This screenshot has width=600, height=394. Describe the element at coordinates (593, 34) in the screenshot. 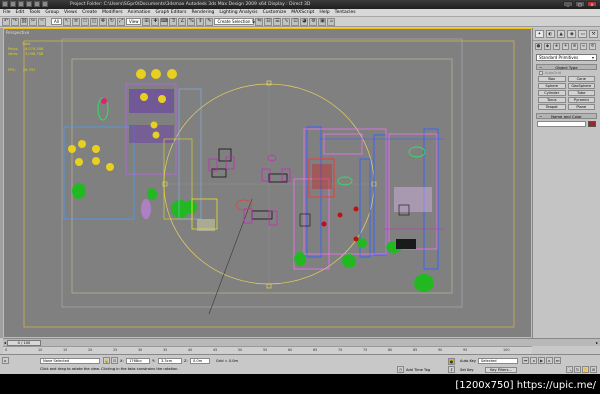

I see `tab-utilities: ⚒` at that location.